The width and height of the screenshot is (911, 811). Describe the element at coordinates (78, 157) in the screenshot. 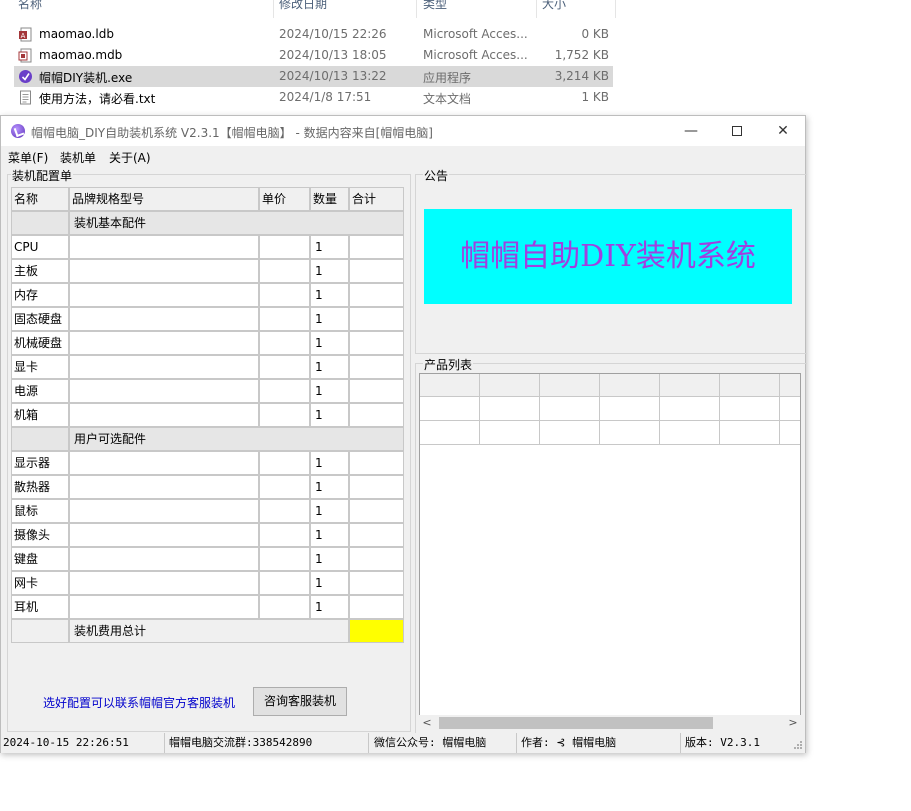

I see `menu-build-list: 装机单` at that location.